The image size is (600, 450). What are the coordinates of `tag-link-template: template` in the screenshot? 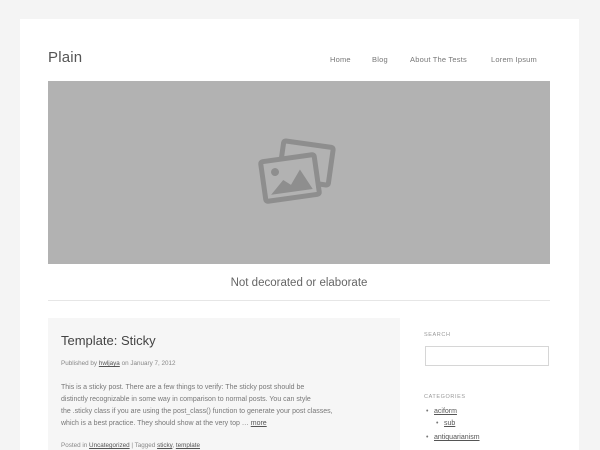 It's located at (188, 445).